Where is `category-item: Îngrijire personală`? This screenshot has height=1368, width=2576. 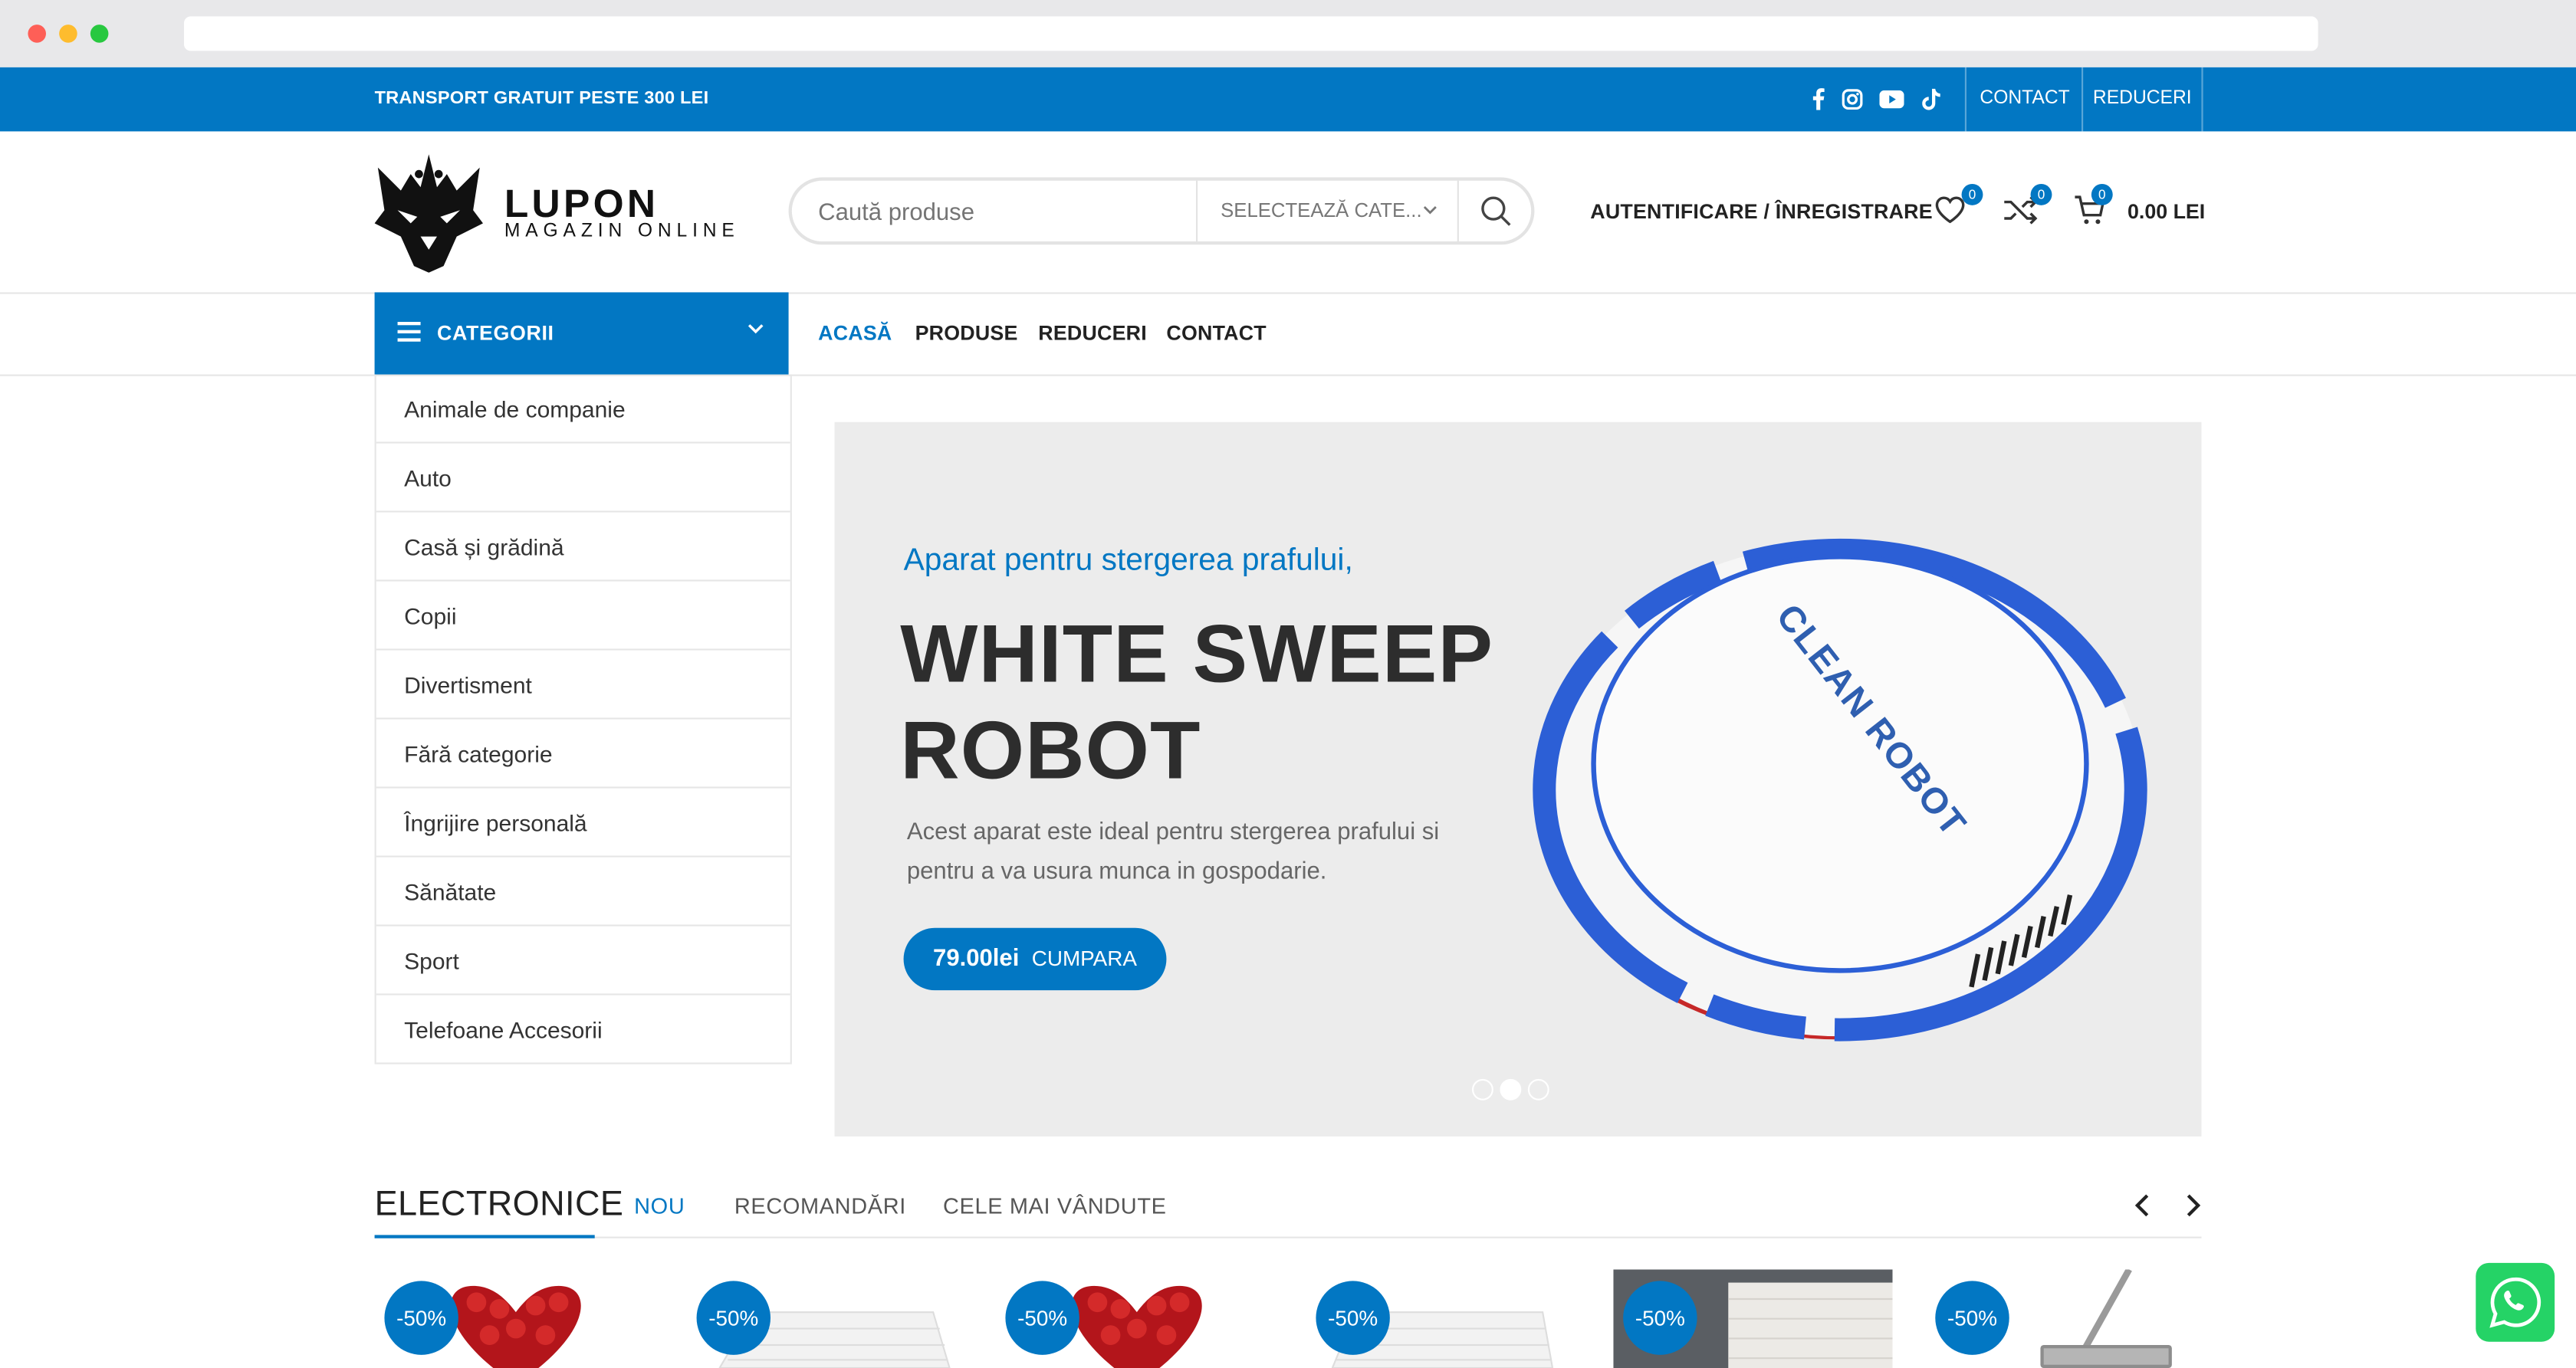
category-item: Îngrijire personală is located at coordinates (583, 823).